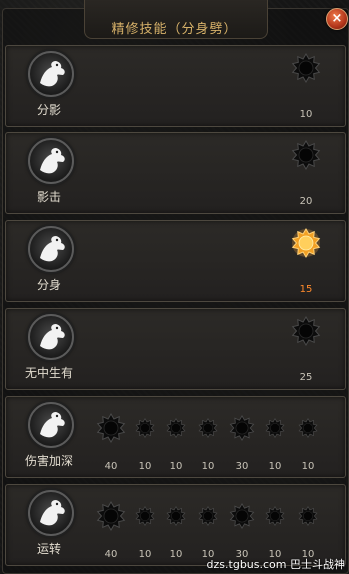 The height and width of the screenshot is (574, 349). I want to click on skill-name: 无中生有, so click(48, 373).